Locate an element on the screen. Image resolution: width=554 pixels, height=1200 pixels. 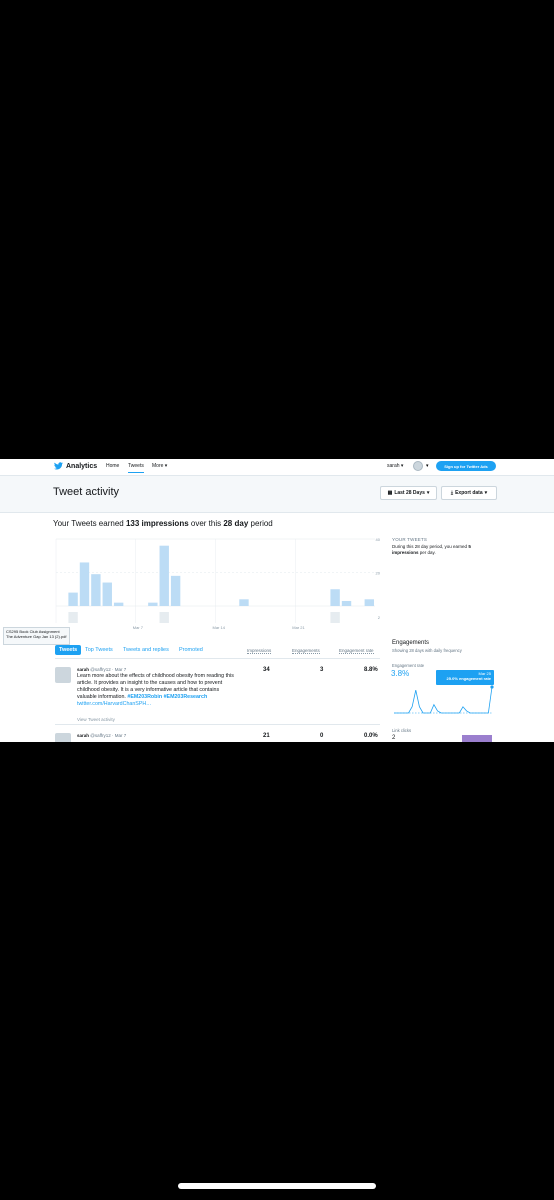
user-name: sarah is located at coordinates (393, 466).